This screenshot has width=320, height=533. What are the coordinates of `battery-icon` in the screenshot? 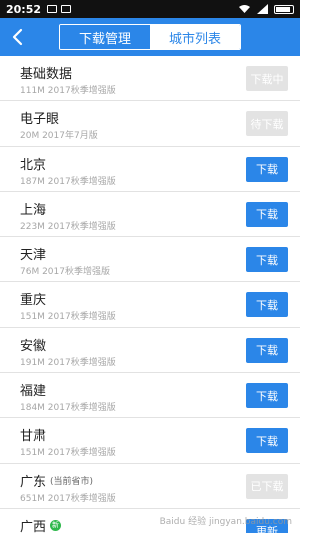 It's located at (284, 9).